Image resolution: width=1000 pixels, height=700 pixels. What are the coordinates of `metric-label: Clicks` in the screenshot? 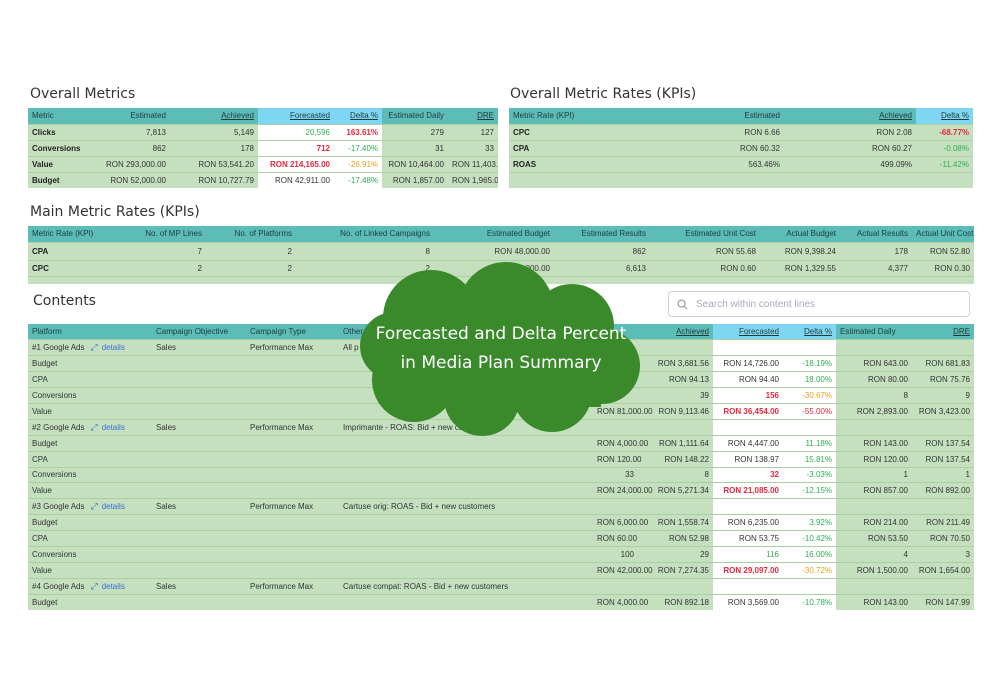 It's located at (63, 131).